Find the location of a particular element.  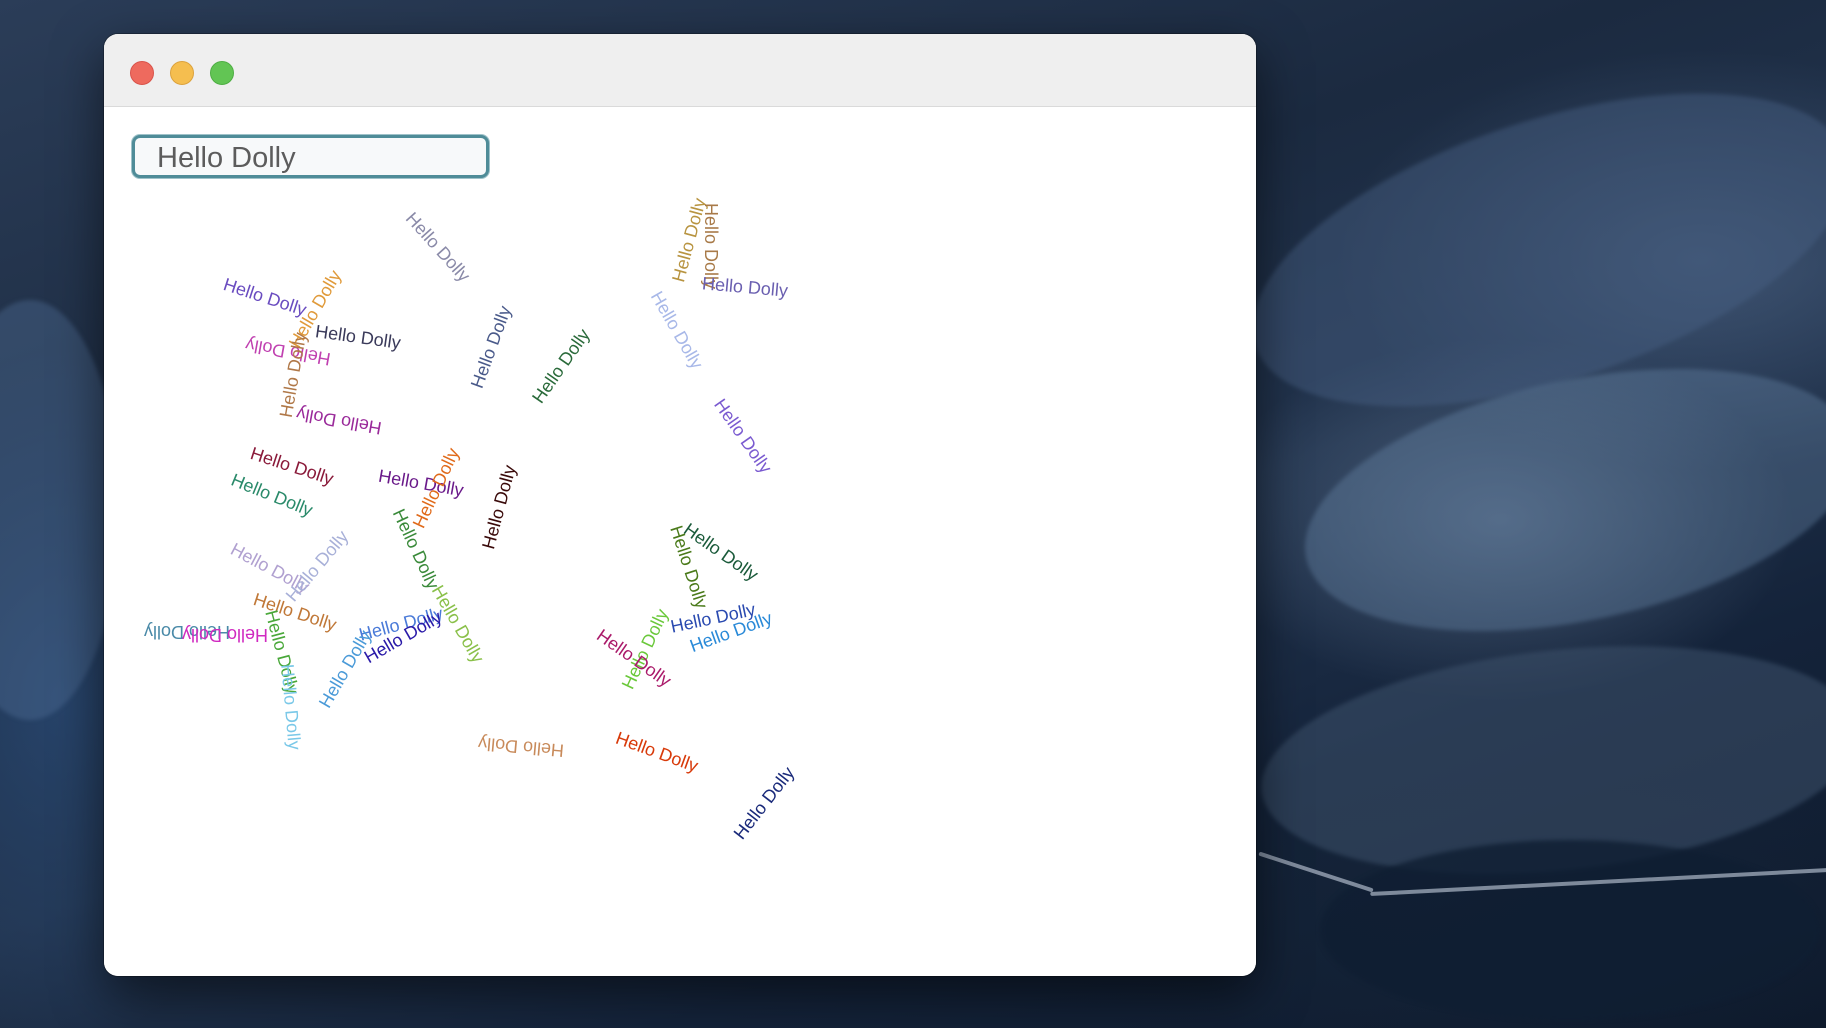

coastline is located at coordinates (1570, 930).